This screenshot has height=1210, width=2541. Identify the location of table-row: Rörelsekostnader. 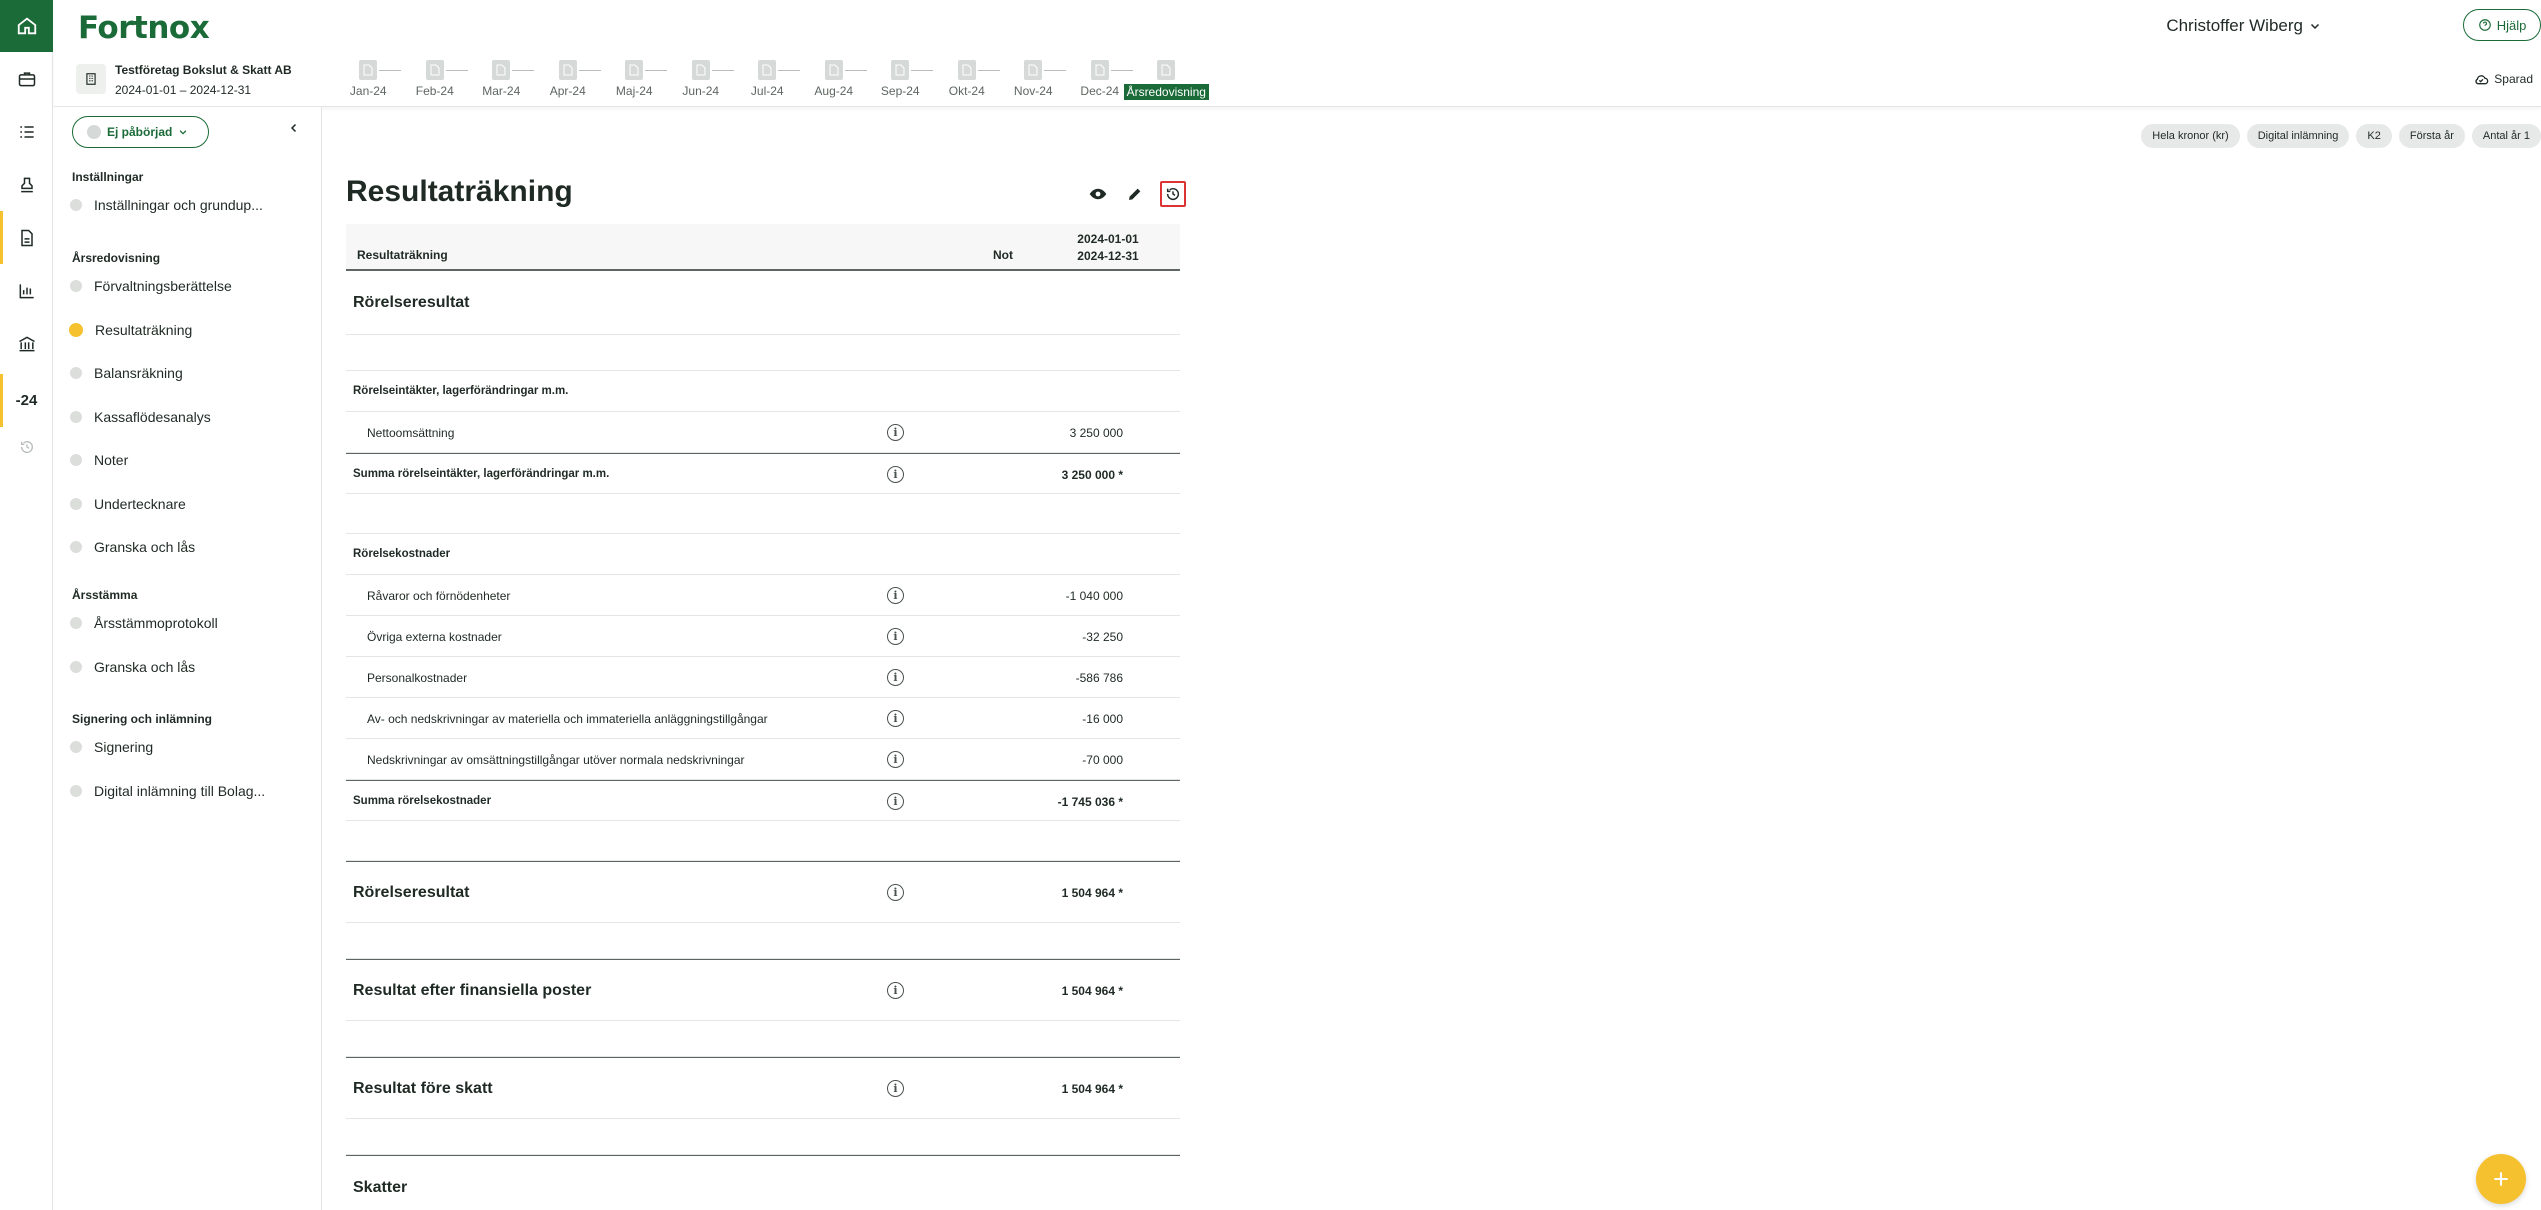
(763, 554).